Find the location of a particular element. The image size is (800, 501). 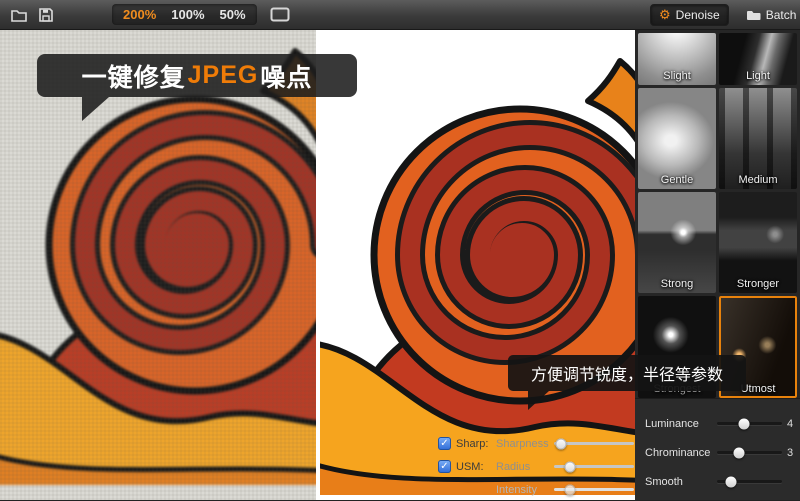

tab-denoise-label: Denoise is located at coordinates (697, 14).